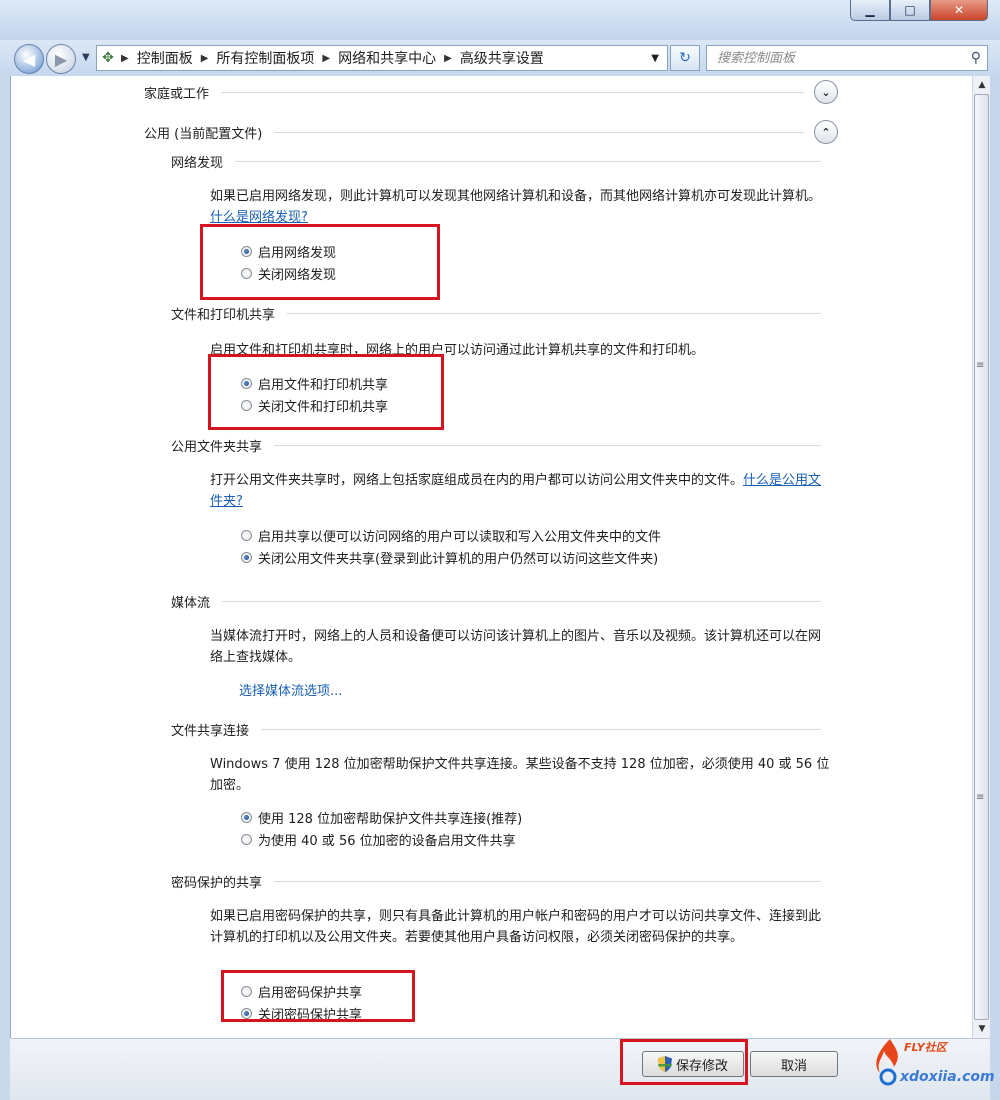  I want to click on chevron-down-icon: ▼, so click(86, 57).